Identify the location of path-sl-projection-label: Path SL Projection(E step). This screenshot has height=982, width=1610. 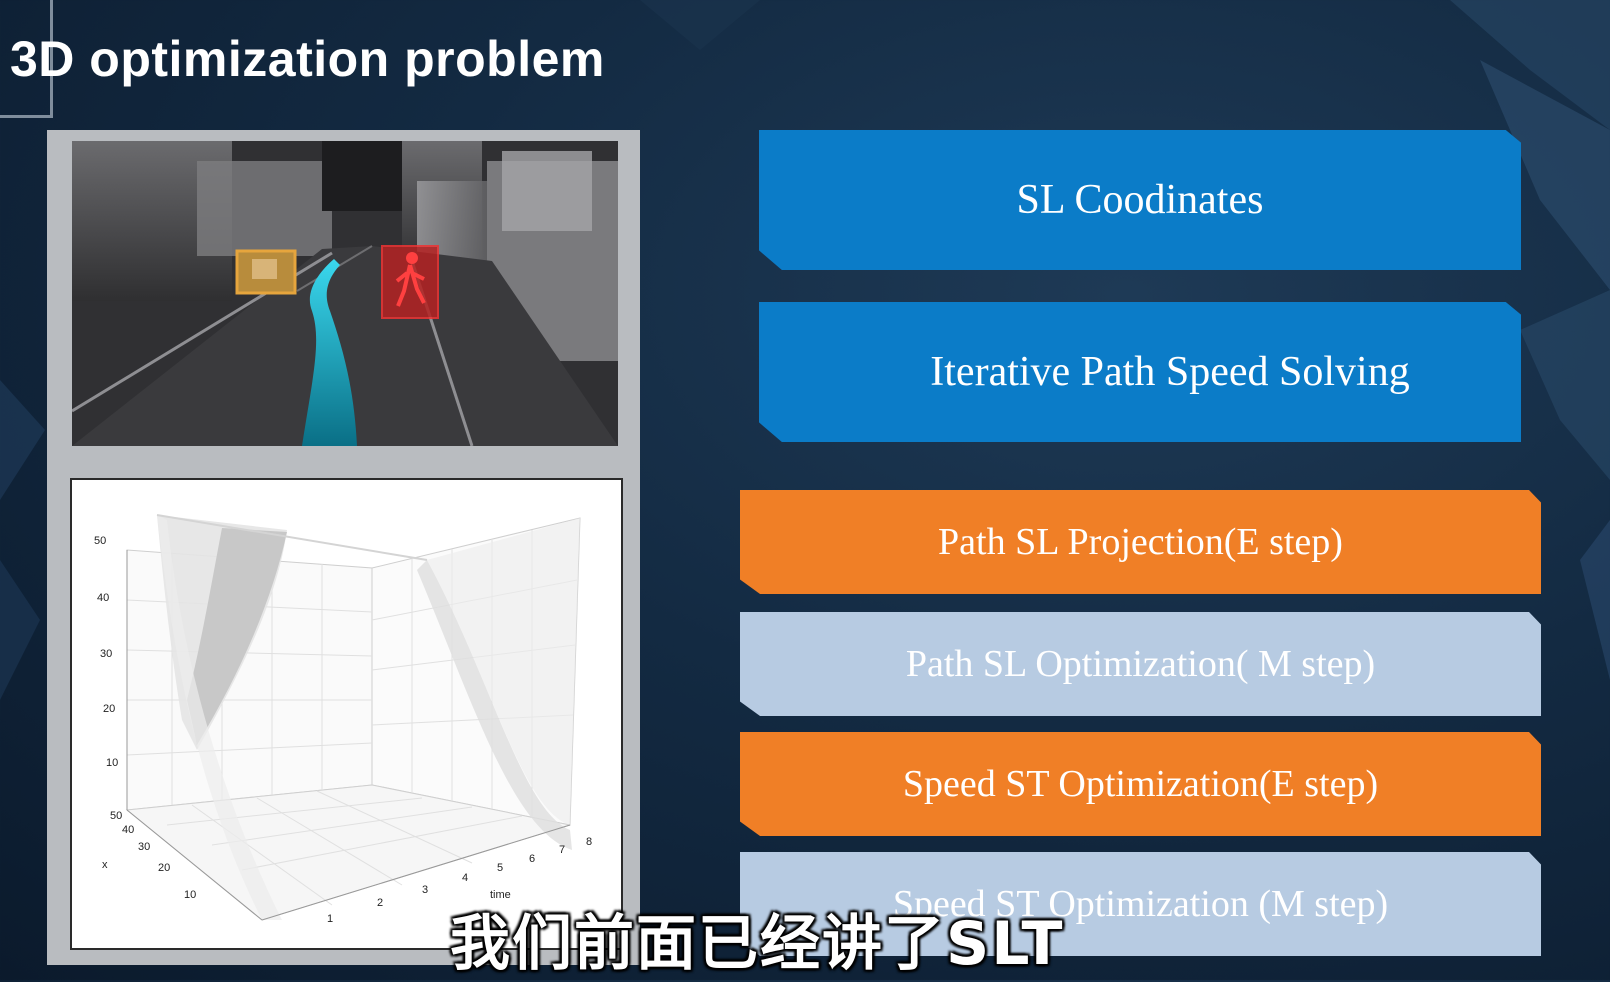
(1140, 542).